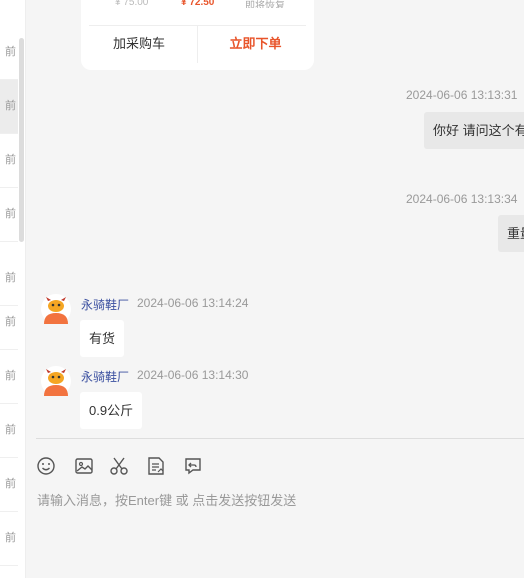  What do you see at coordinates (462, 199) in the screenshot?
I see `message-timestamp: 2024-06-06 13:13:34` at bounding box center [462, 199].